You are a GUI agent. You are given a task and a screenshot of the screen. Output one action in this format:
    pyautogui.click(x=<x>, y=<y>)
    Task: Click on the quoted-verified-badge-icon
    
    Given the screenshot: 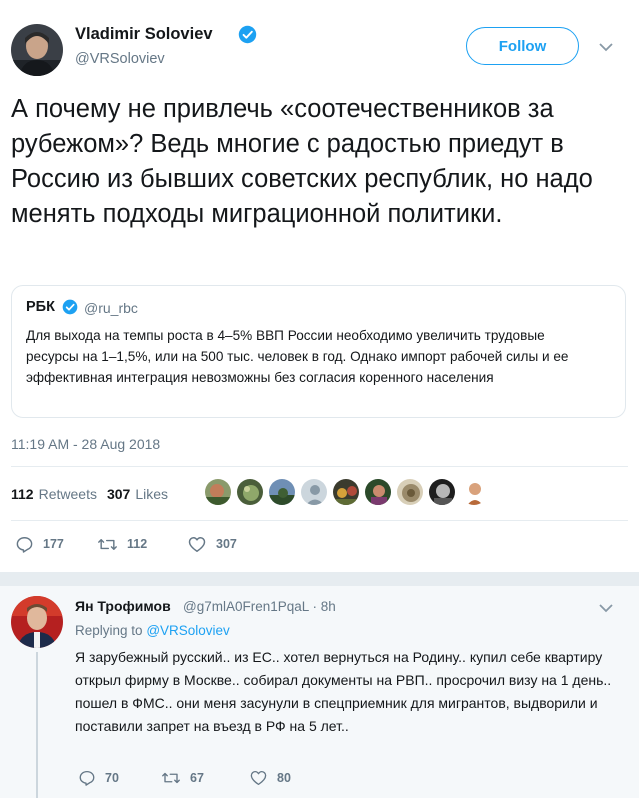 What is the action you would take?
    pyautogui.click(x=70, y=307)
    